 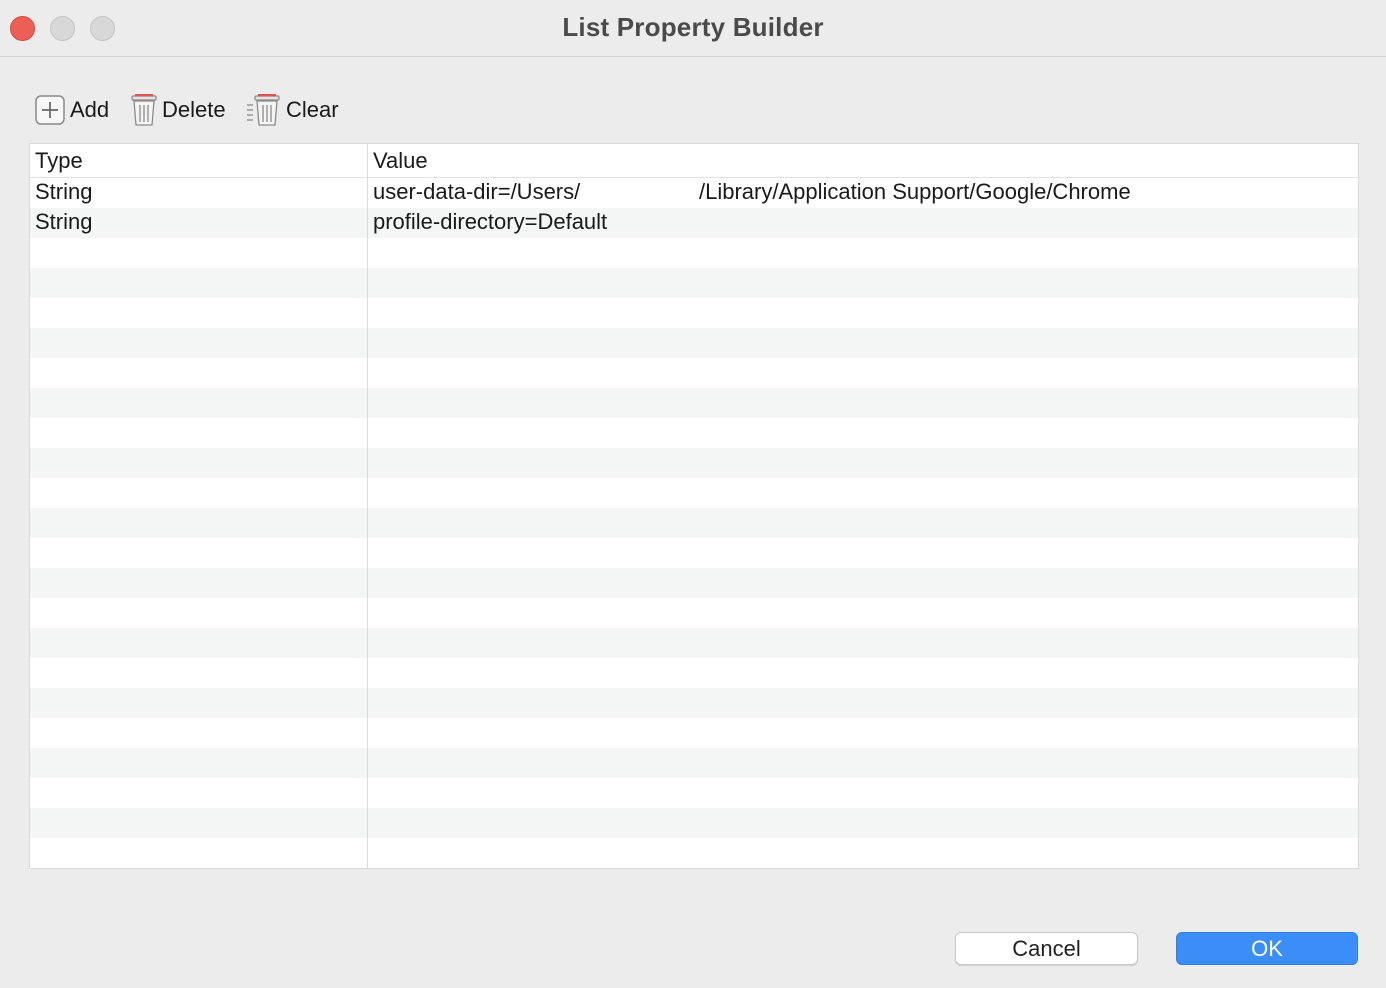 What do you see at coordinates (649, 193) in the screenshot?
I see `redacted-region` at bounding box center [649, 193].